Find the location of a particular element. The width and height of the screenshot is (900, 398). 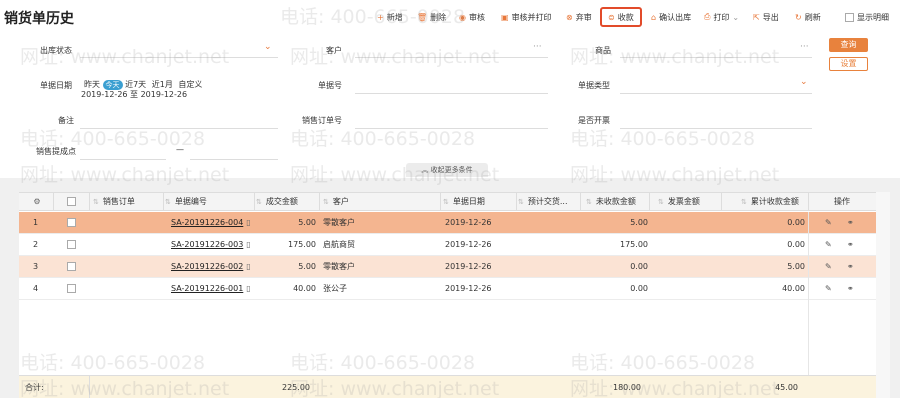

doc-no-link: SA-20191226-002 ▯ is located at coordinates (212, 266).